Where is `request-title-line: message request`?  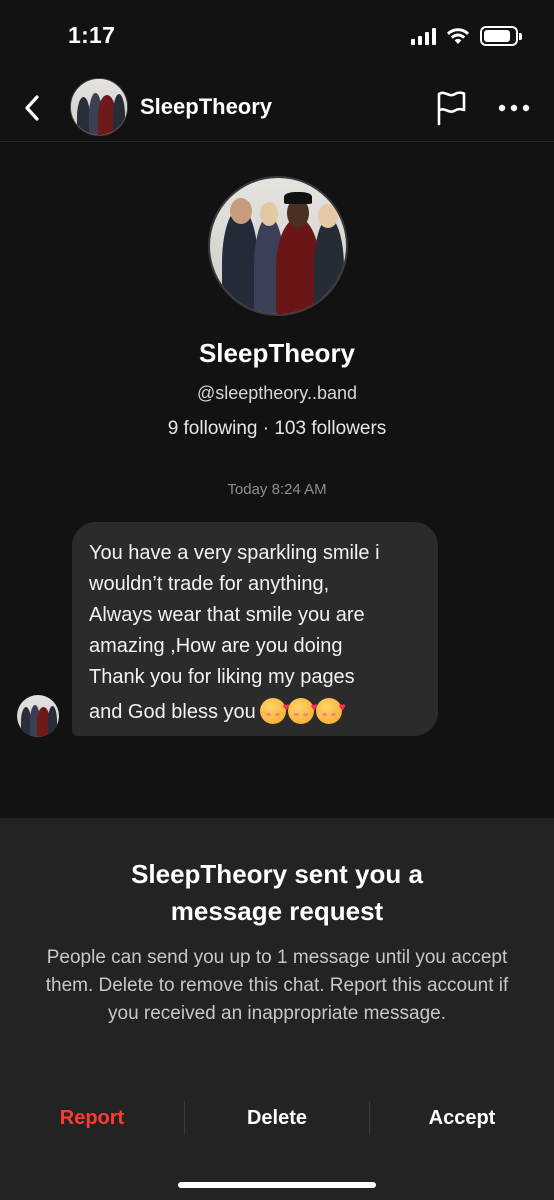 request-title-line: message request is located at coordinates (277, 911).